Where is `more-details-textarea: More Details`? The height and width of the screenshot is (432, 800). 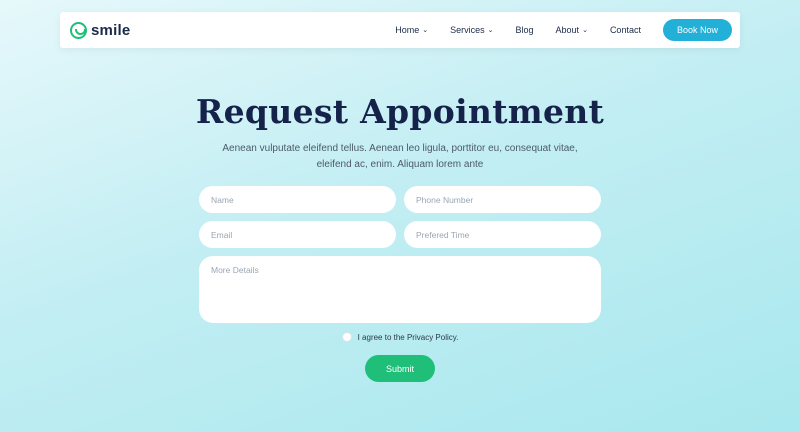
more-details-textarea: More Details is located at coordinates (400, 289).